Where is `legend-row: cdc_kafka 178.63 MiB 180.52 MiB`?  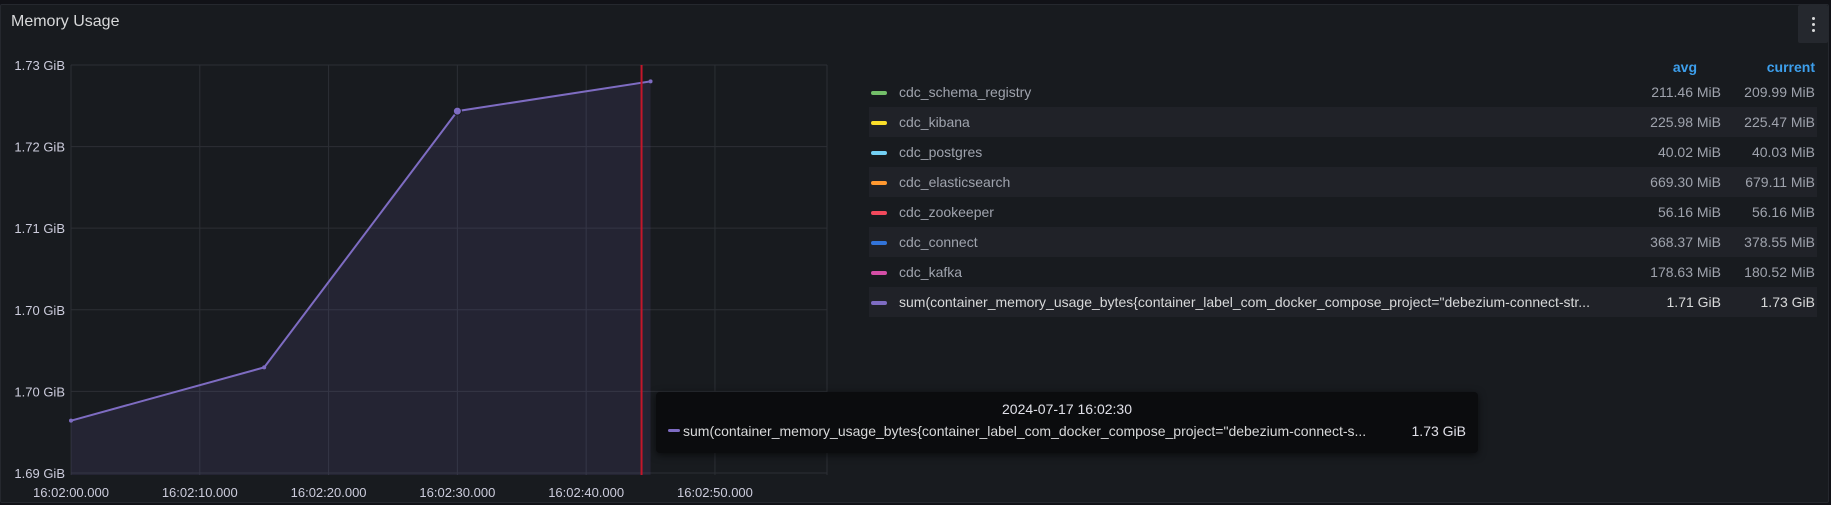
legend-row: cdc_kafka 178.63 MiB 180.52 MiB is located at coordinates (1343, 272).